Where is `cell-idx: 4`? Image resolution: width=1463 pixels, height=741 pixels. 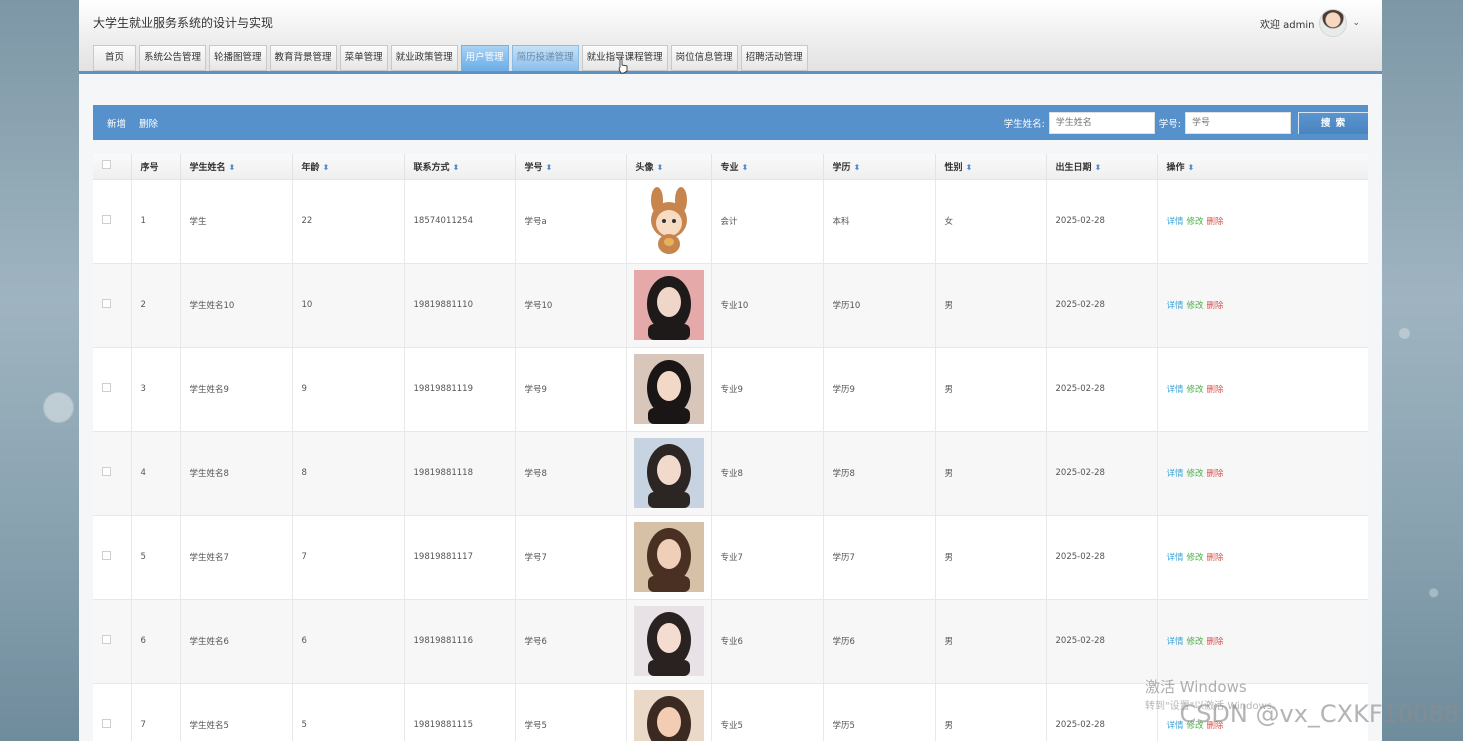
cell-idx: 4 is located at coordinates (156, 473).